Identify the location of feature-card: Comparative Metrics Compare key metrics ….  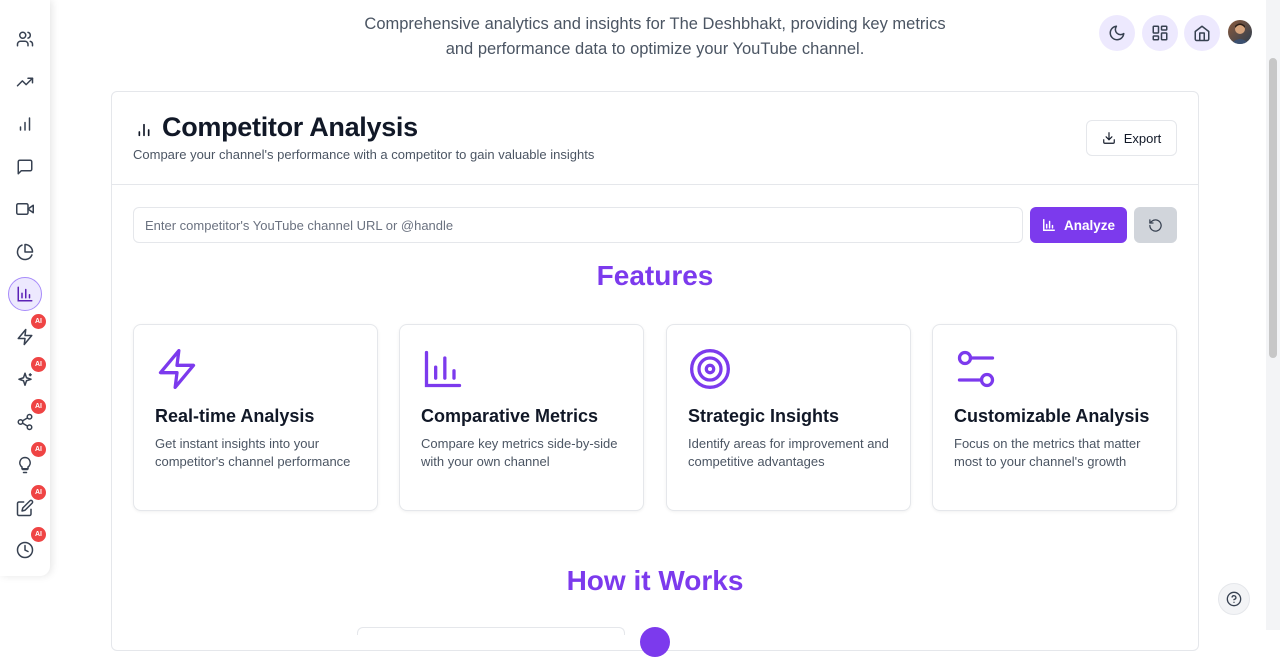
(521, 417).